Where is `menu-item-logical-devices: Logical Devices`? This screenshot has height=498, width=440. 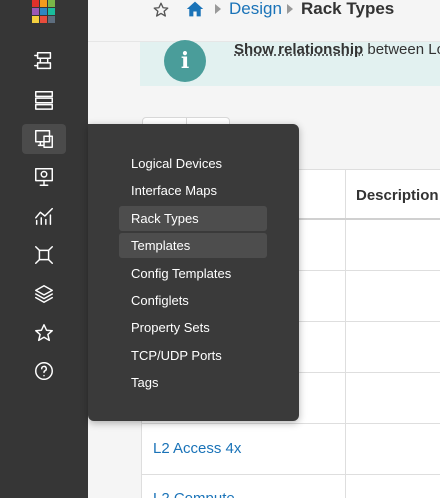 menu-item-logical-devices: Logical Devices is located at coordinates (193, 163).